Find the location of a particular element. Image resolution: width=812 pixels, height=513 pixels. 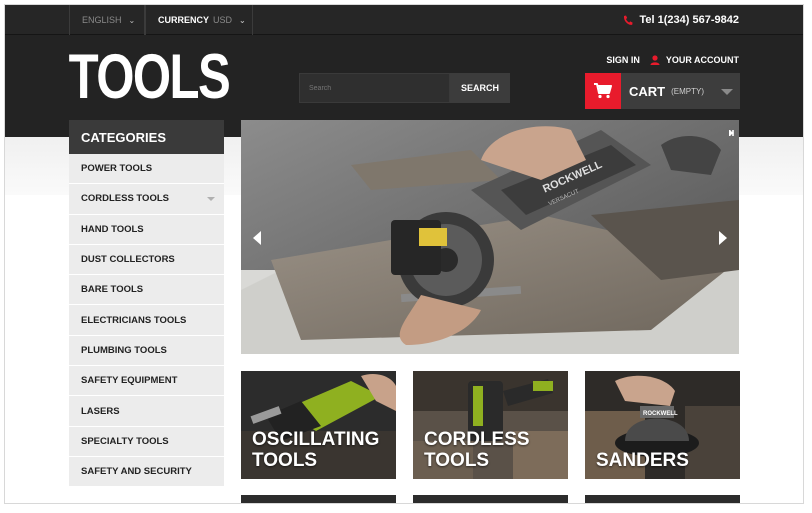

chevron-left-icon is located at coordinates (257, 238).